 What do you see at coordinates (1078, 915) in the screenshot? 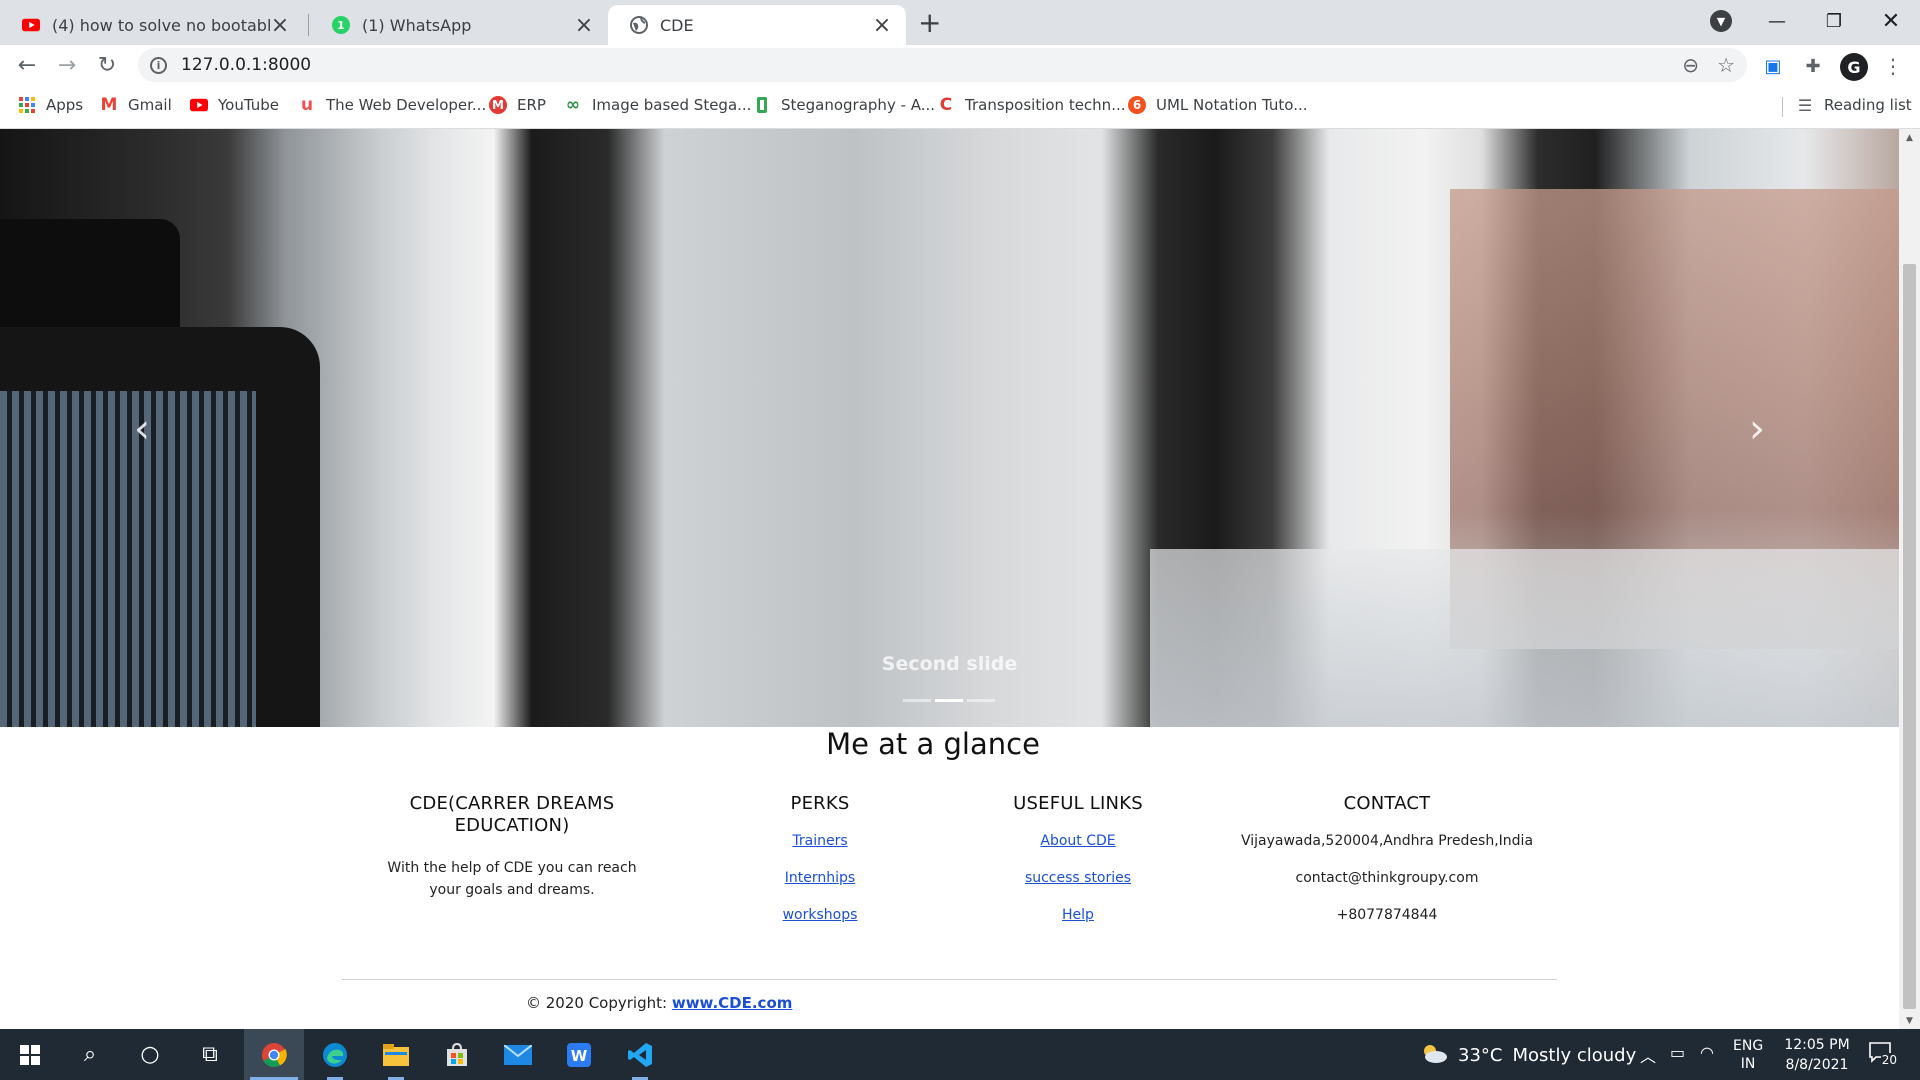
I see `link-help: Help` at bounding box center [1078, 915].